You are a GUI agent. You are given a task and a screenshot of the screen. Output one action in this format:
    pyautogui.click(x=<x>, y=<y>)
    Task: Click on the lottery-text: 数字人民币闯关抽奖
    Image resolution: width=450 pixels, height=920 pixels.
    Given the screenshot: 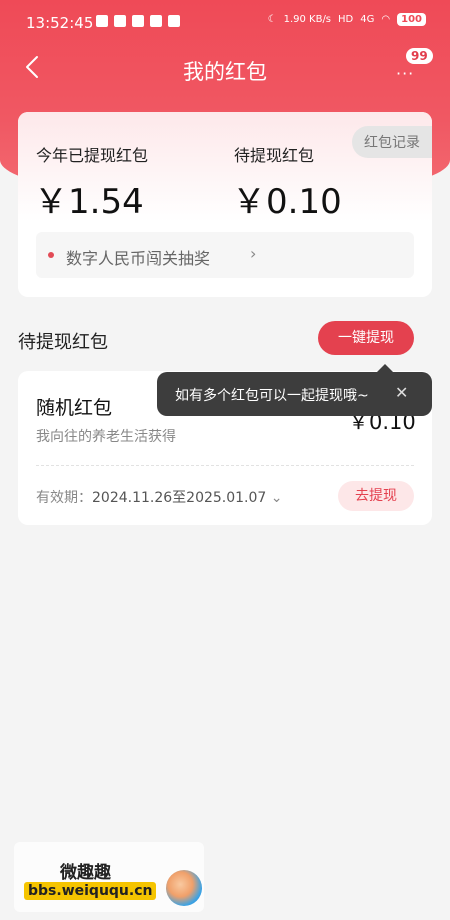 What is the action you would take?
    pyautogui.click(x=138, y=258)
    